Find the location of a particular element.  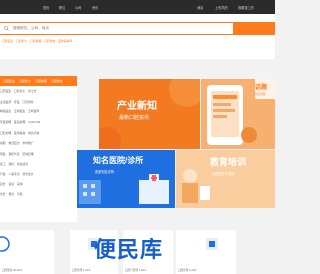

category-link: 前台咨询 is located at coordinates (33, 133).